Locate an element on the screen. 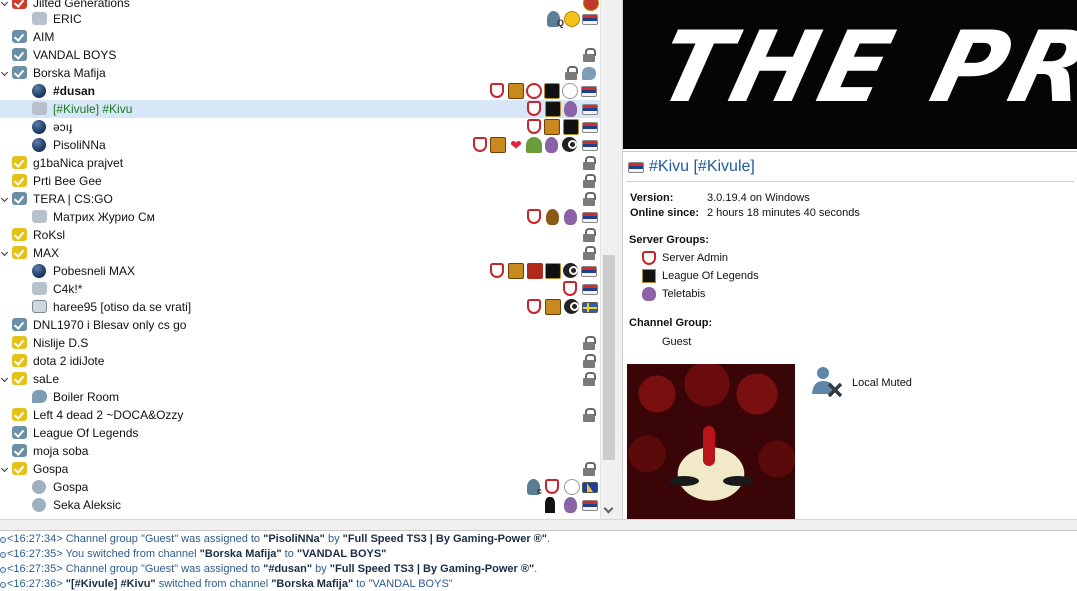 The image size is (1077, 591). flag-ba-icon is located at coordinates (590, 487).